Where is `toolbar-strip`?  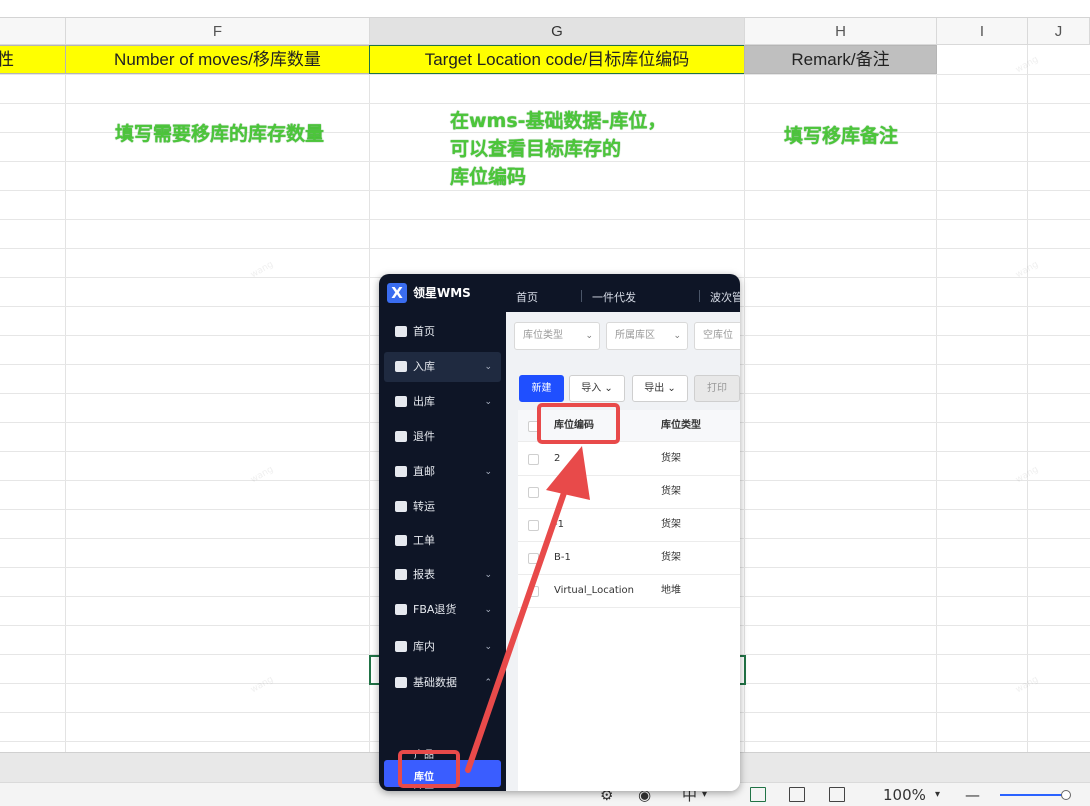
toolbar-strip is located at coordinates (545, 9).